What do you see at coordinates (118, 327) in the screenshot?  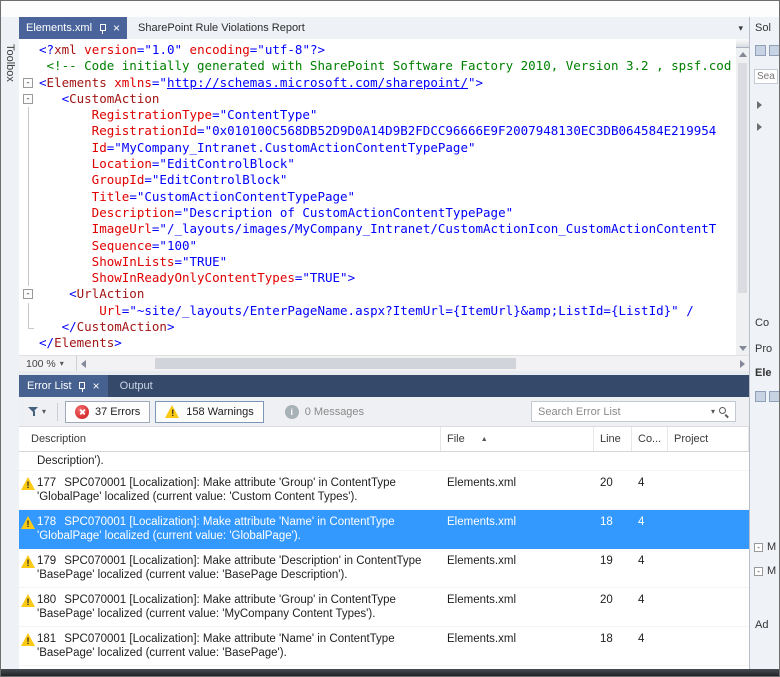 I see `code-text: </CustomAction>` at bounding box center [118, 327].